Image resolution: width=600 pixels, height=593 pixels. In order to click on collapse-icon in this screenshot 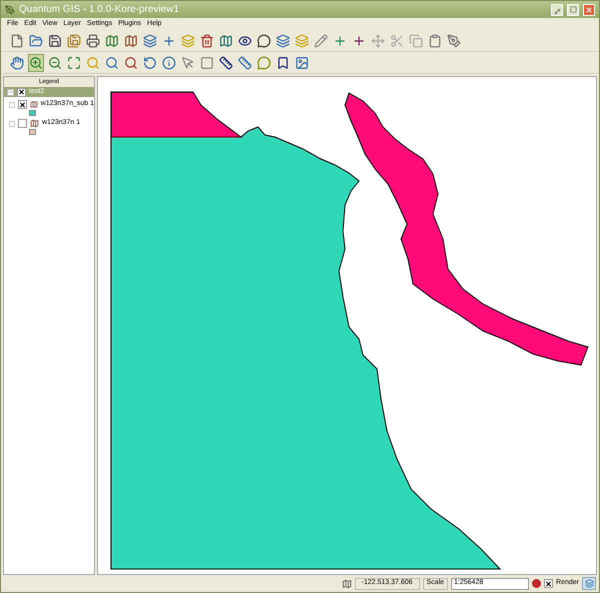, I will do `click(10, 92)`.